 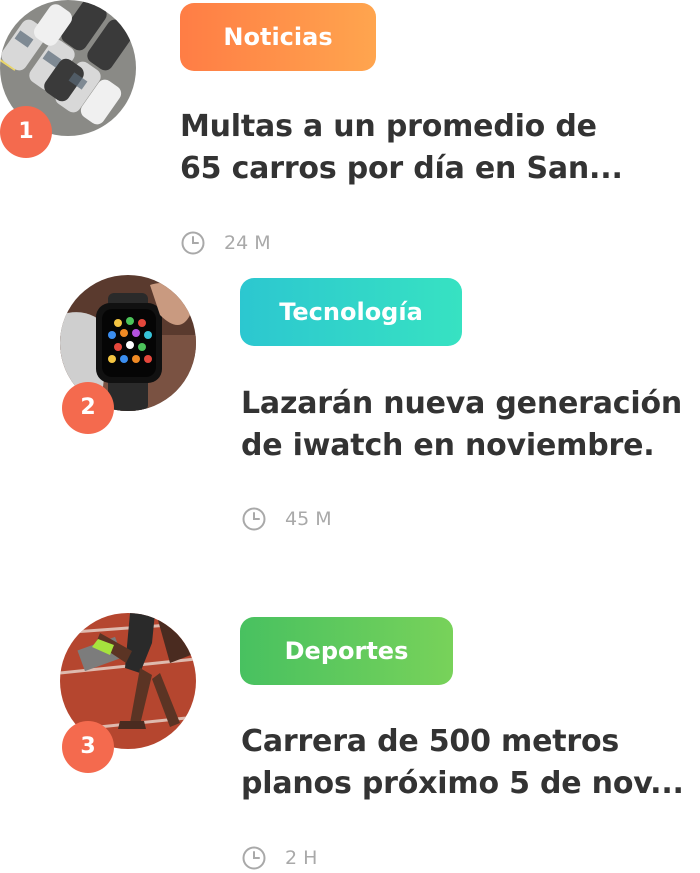 I want to click on rank-badge-3: 3, so click(x=88, y=747).